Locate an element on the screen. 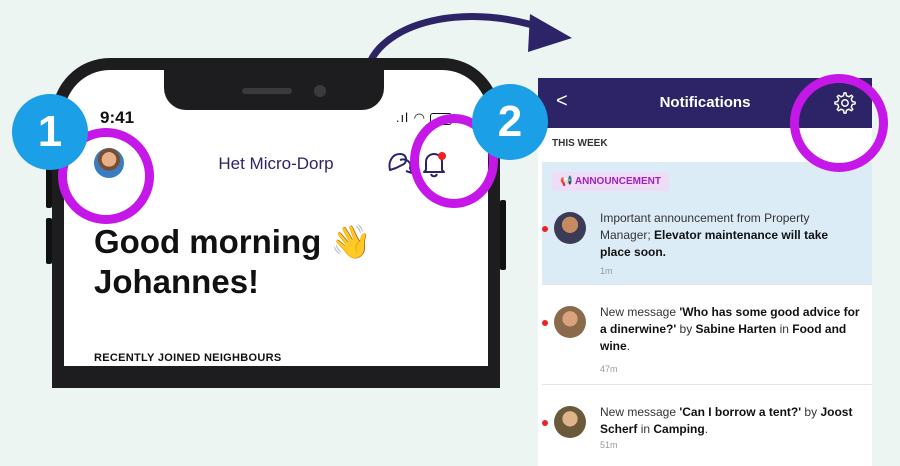  notification-time: 1m is located at coordinates (606, 271).